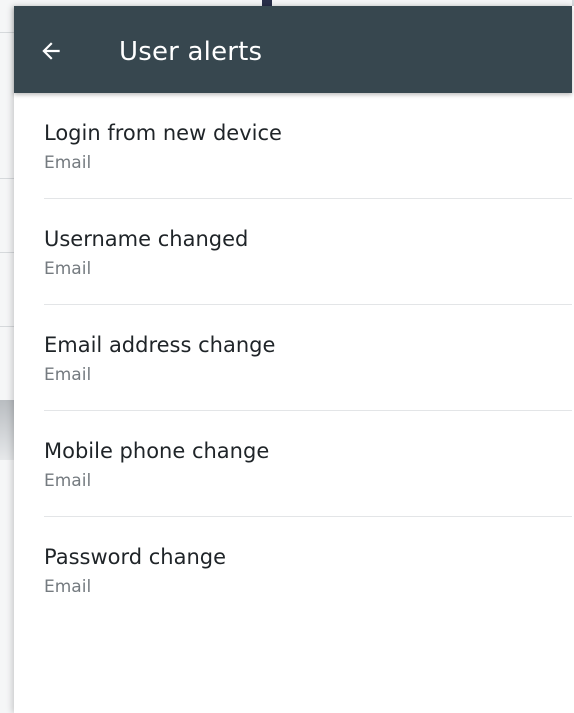 The height and width of the screenshot is (713, 574). I want to click on list-item-email-address-change: Email address change Email, so click(308, 358).